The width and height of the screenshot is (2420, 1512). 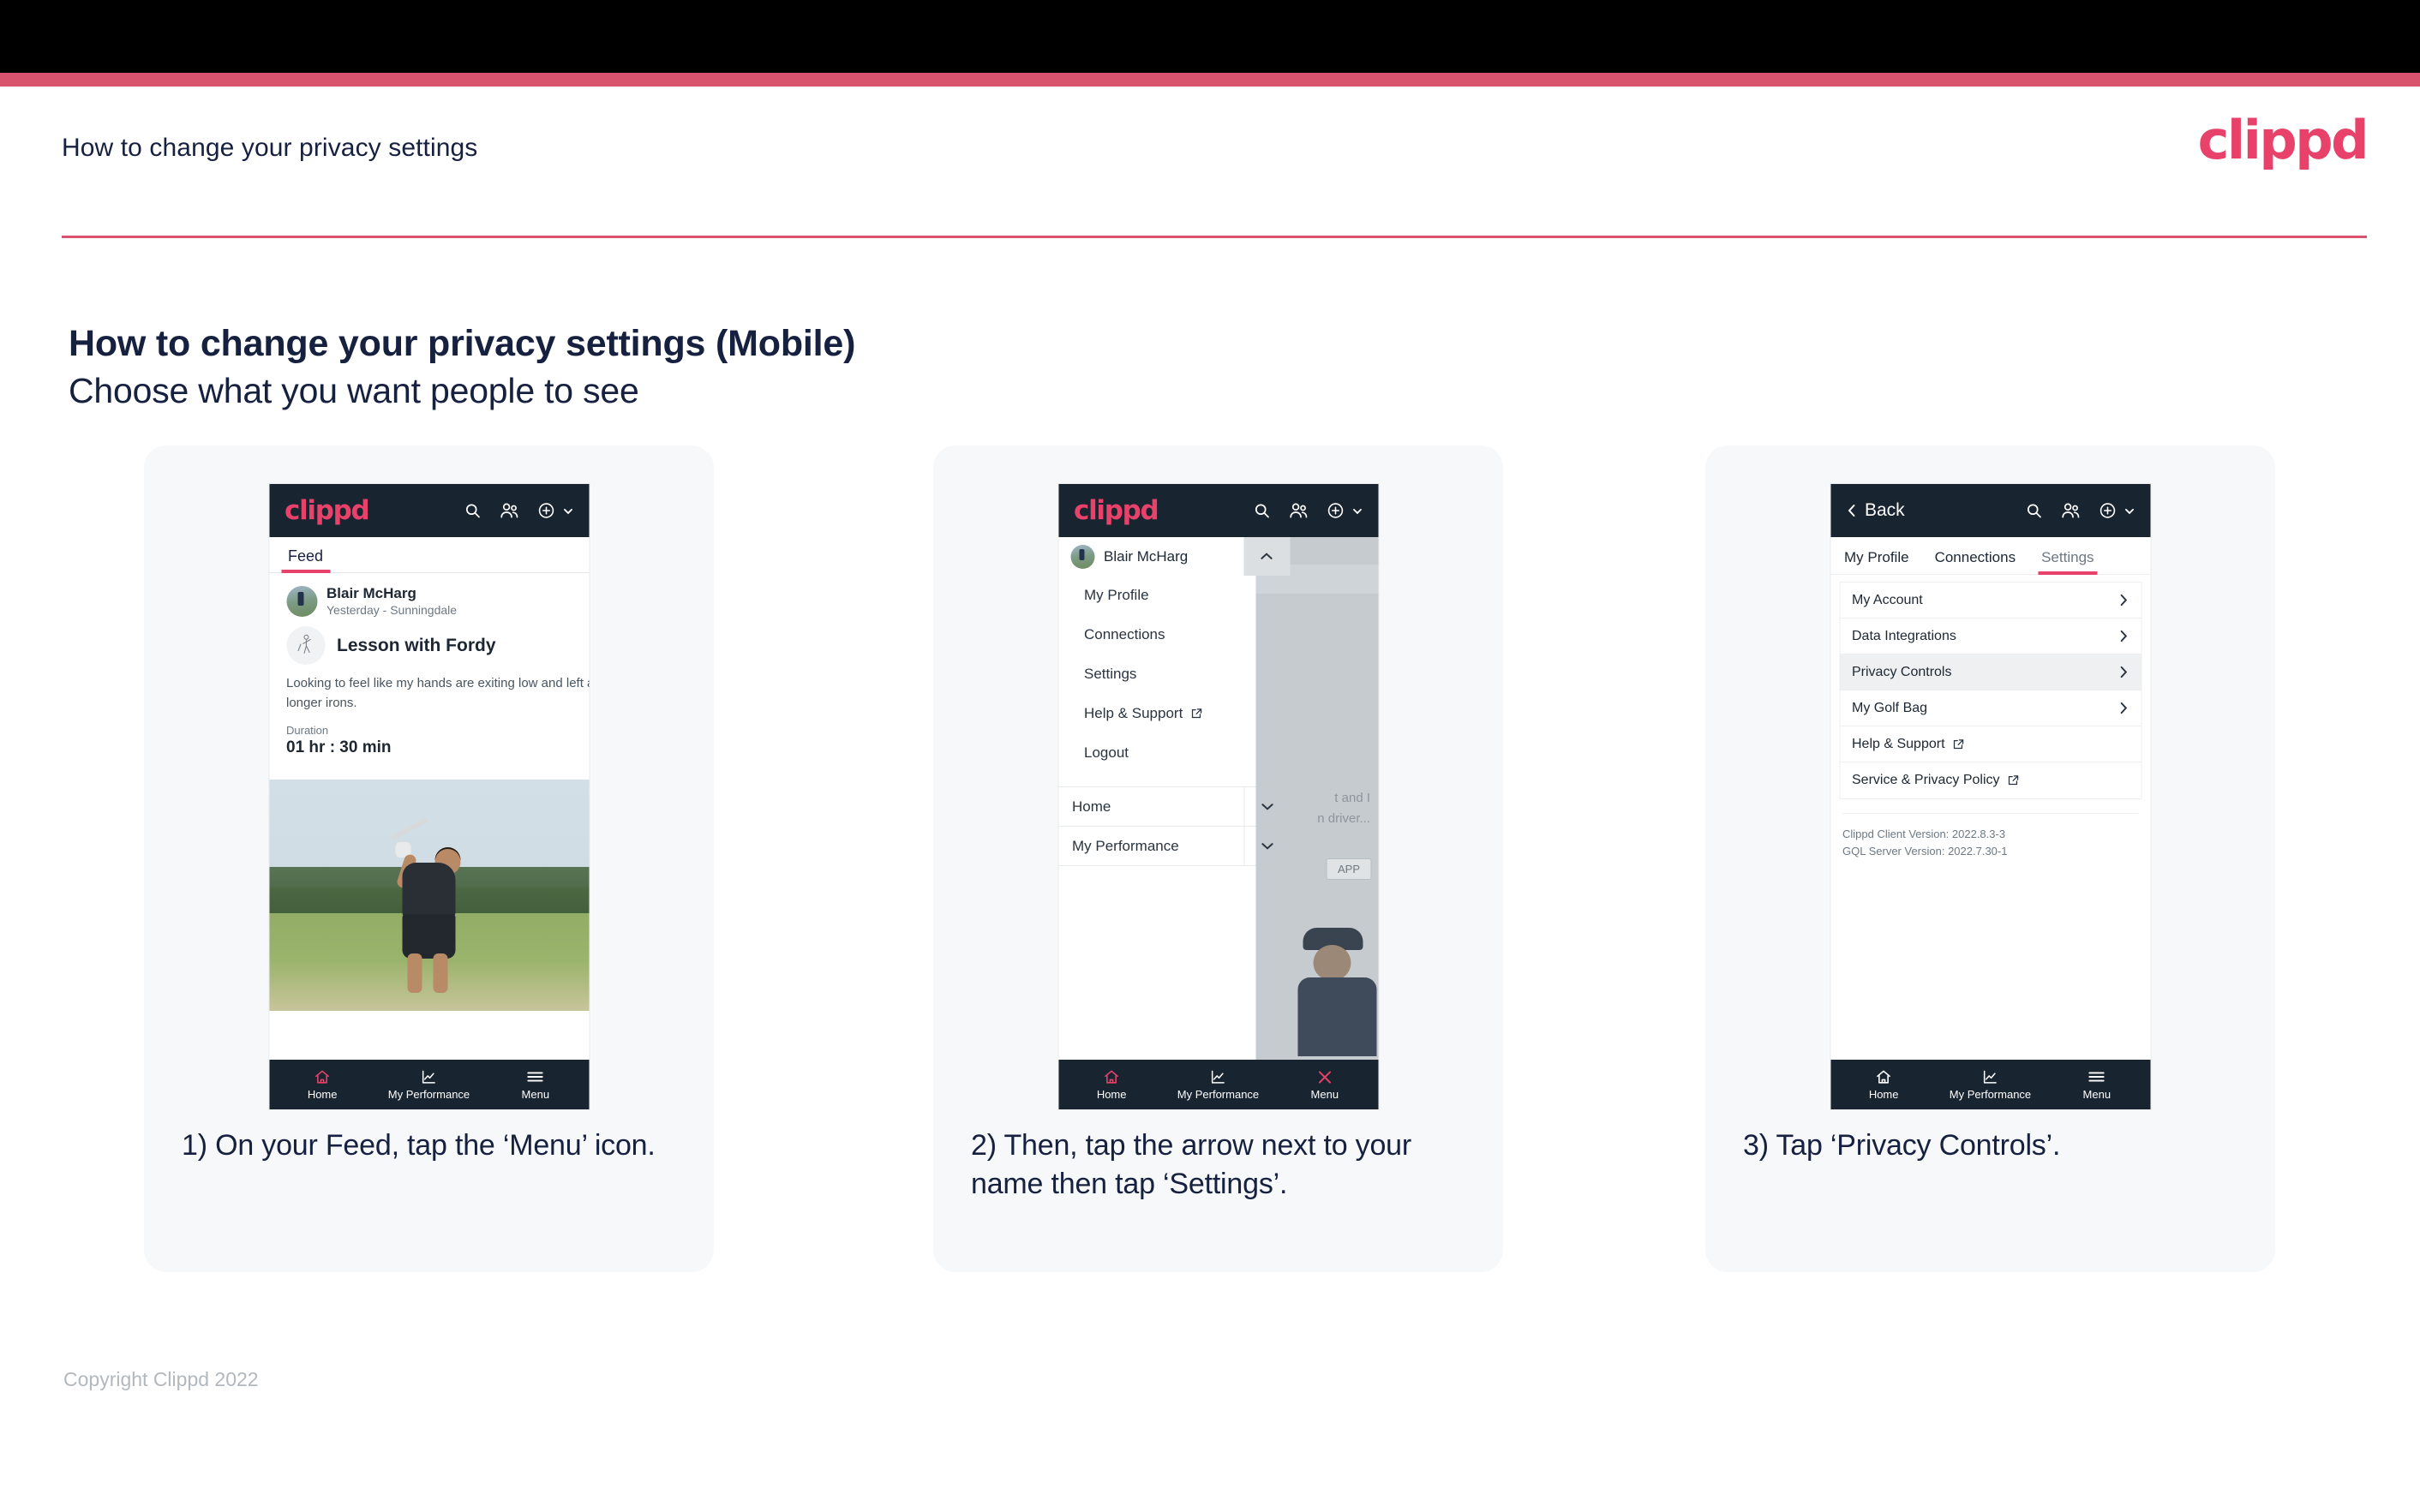 What do you see at coordinates (1156, 753) in the screenshot?
I see `drawer-item-logout: Logout` at bounding box center [1156, 753].